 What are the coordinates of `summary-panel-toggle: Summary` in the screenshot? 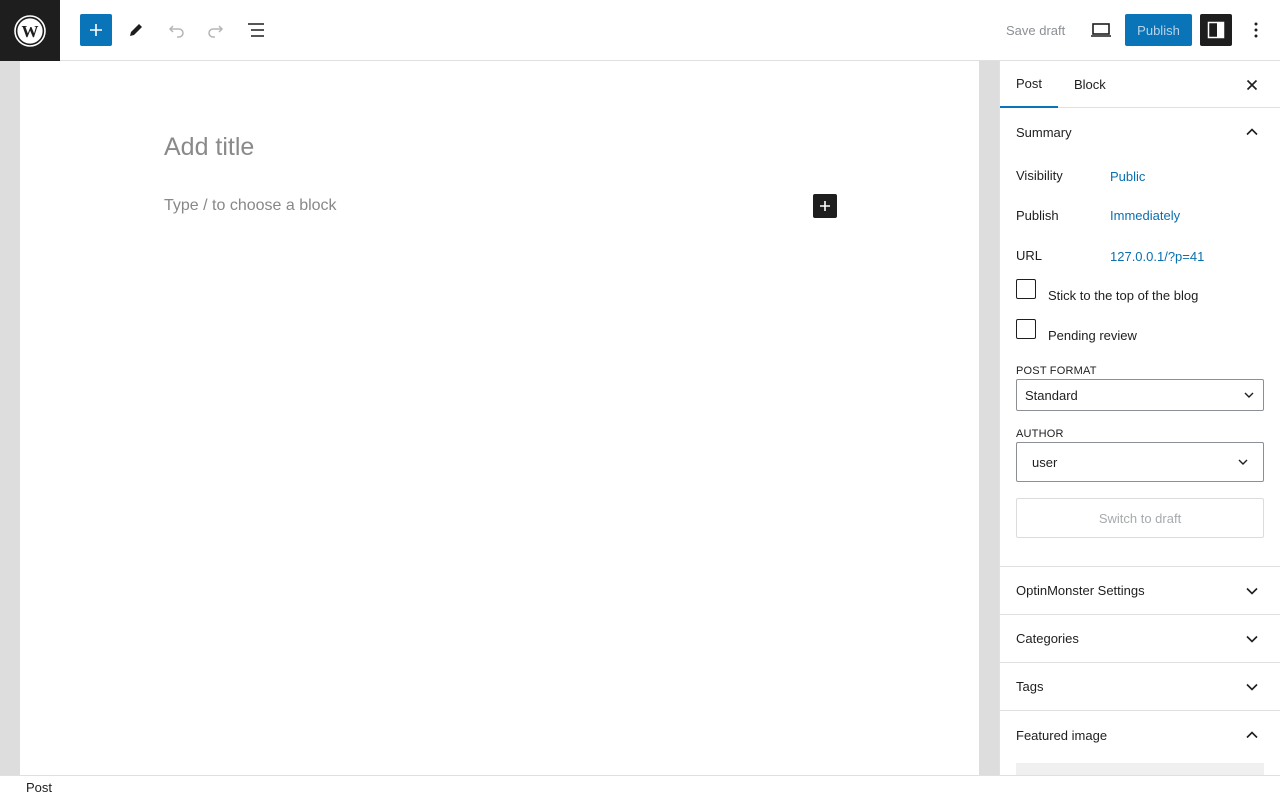 It's located at (1140, 132).